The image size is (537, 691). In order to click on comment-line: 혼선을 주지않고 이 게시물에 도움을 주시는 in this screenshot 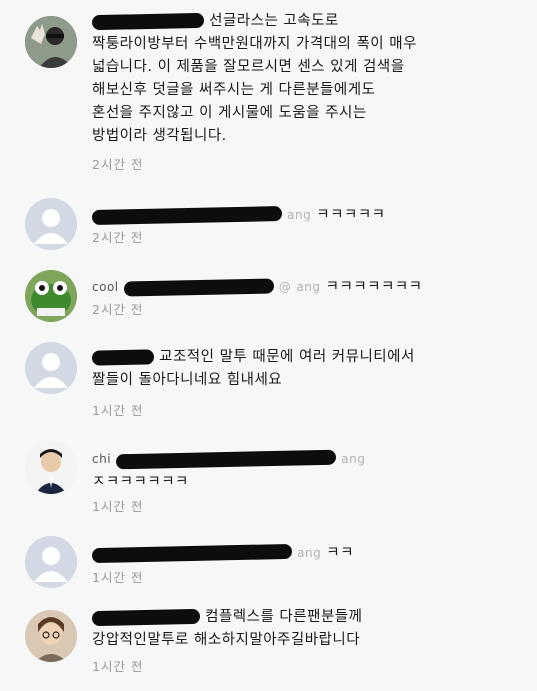, I will do `click(229, 113)`.